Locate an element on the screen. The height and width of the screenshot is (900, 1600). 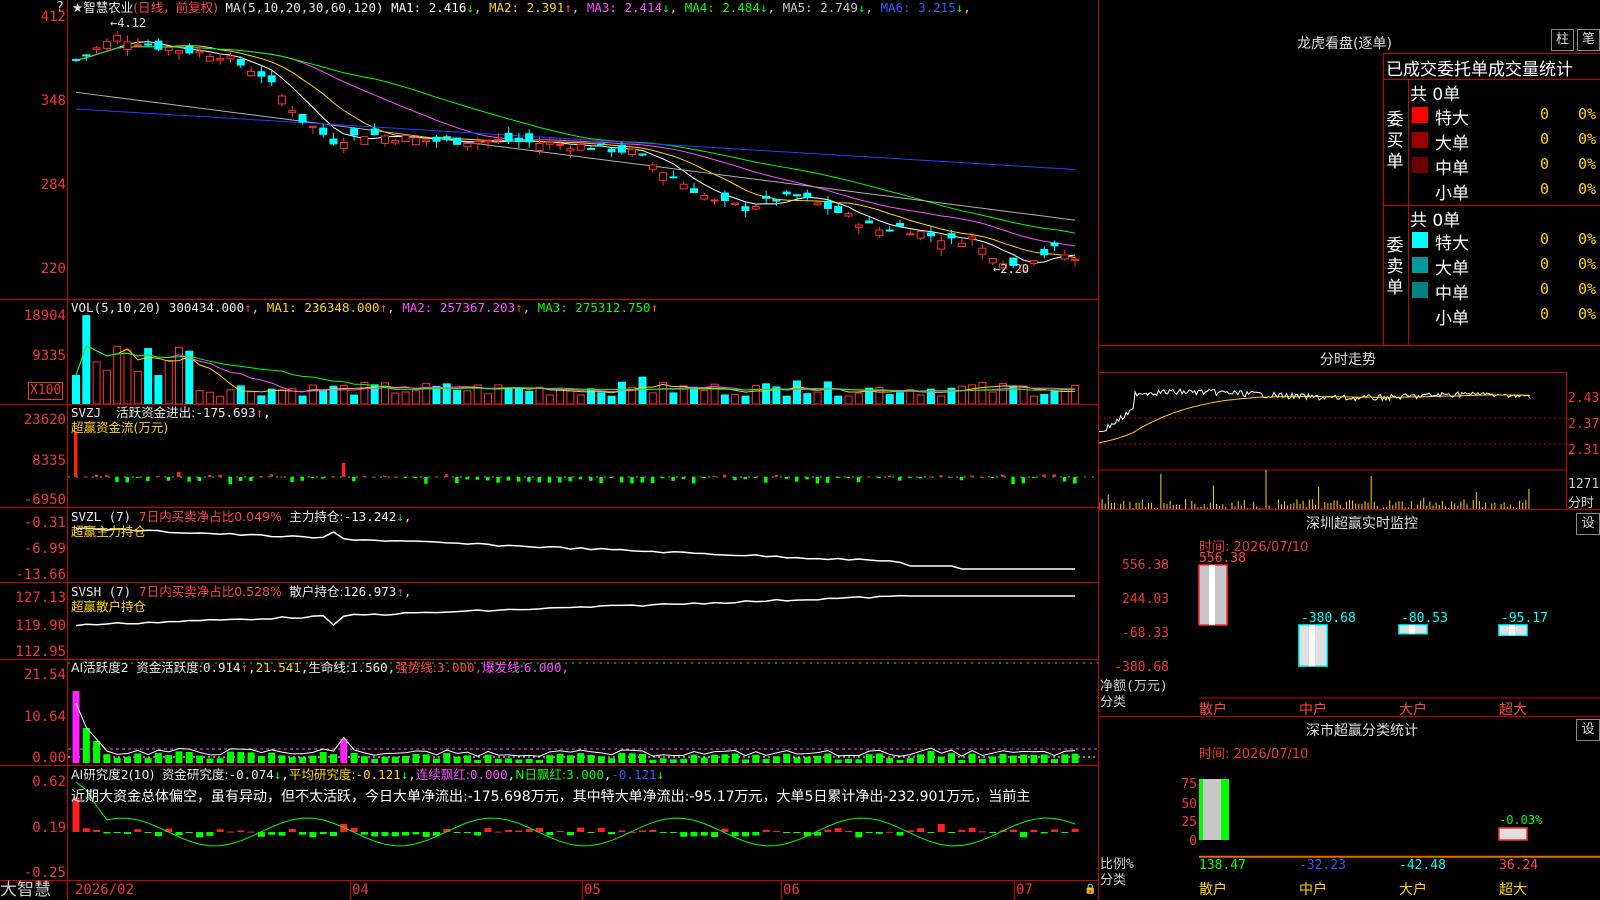
bar-highlight is located at coordinates (1212, 595).